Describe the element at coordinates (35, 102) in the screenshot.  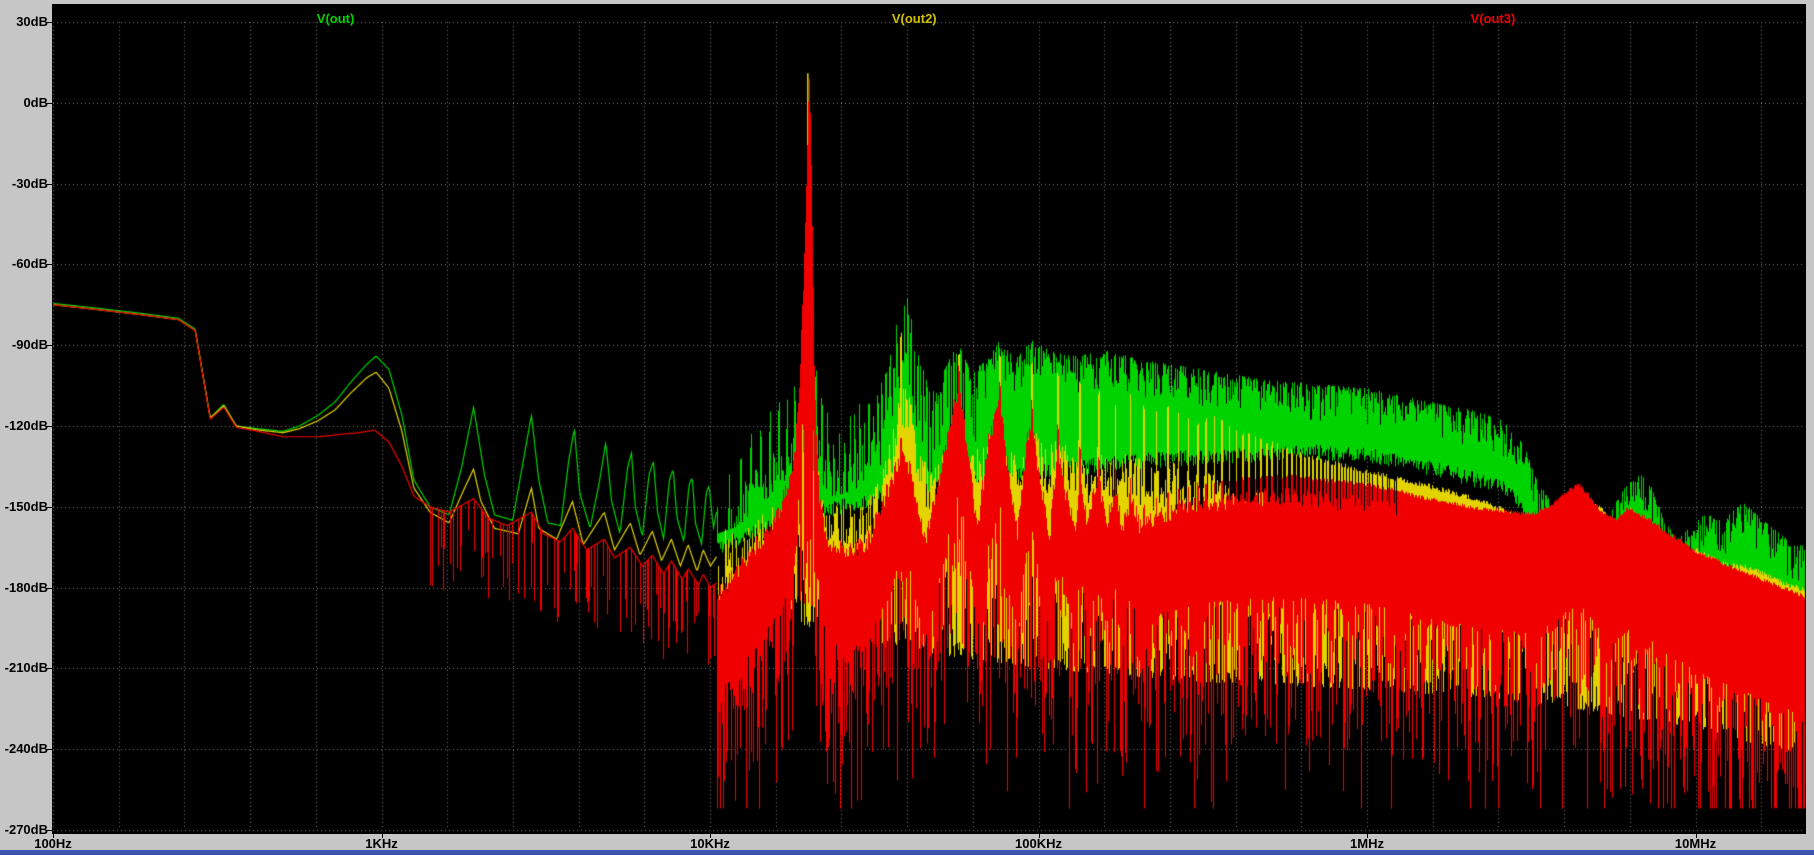
I see `y-axis-tick-label: 0dB` at that location.